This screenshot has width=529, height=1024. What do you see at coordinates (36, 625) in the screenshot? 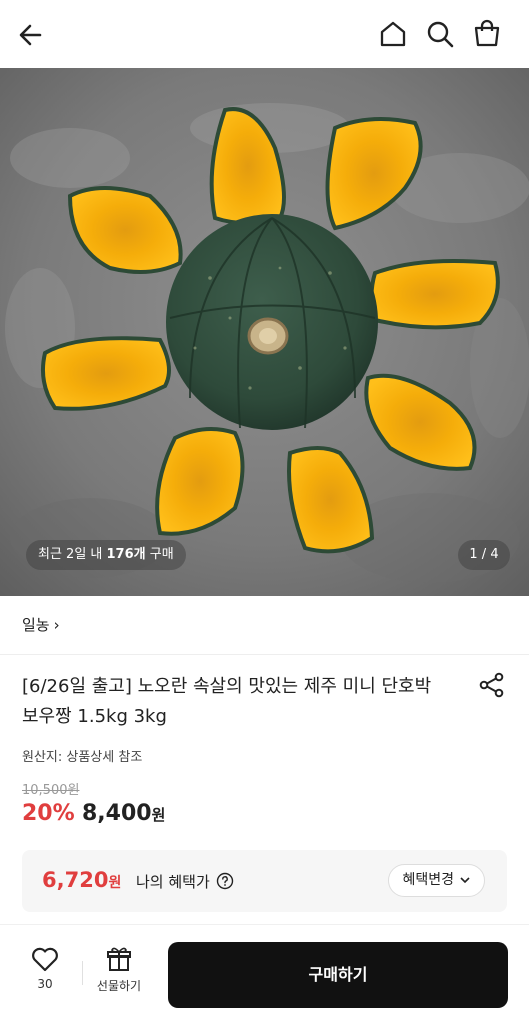
I see `seller-name: 일농` at bounding box center [36, 625].